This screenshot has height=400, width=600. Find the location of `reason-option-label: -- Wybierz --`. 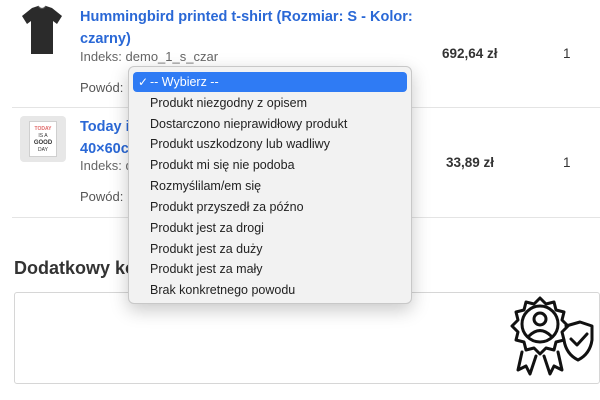

reason-option-label: -- Wybierz -- is located at coordinates (184, 82).